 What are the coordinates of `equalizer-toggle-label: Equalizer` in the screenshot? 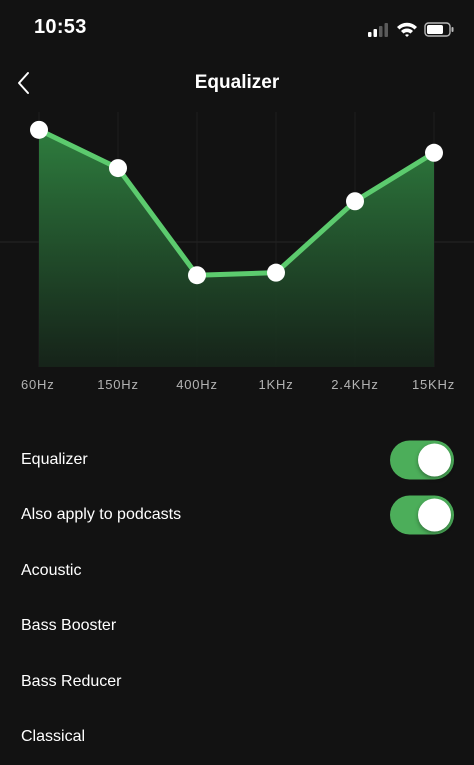 It's located at (54, 460).